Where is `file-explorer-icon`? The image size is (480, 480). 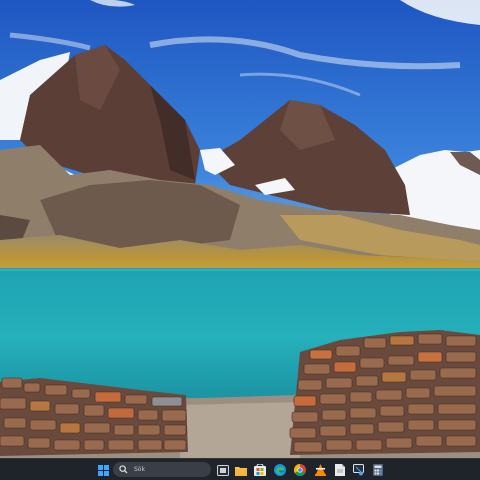
file-explorer-icon is located at coordinates (241, 470).